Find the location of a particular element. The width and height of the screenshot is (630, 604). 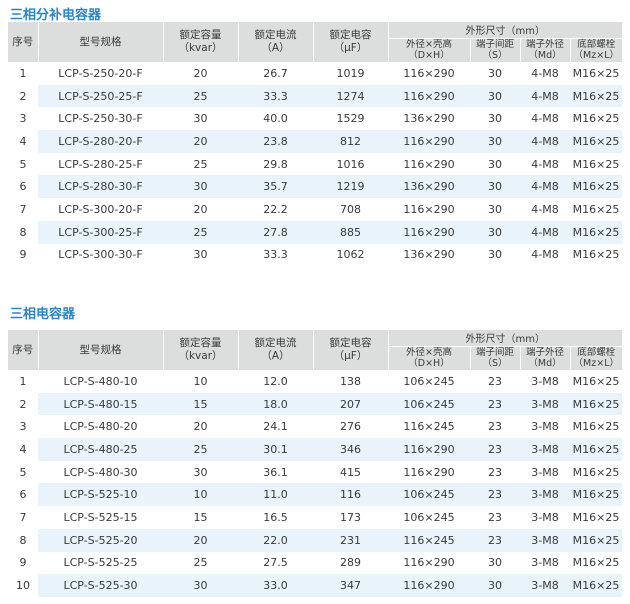

rated-capacitance: 812 is located at coordinates (350, 141).